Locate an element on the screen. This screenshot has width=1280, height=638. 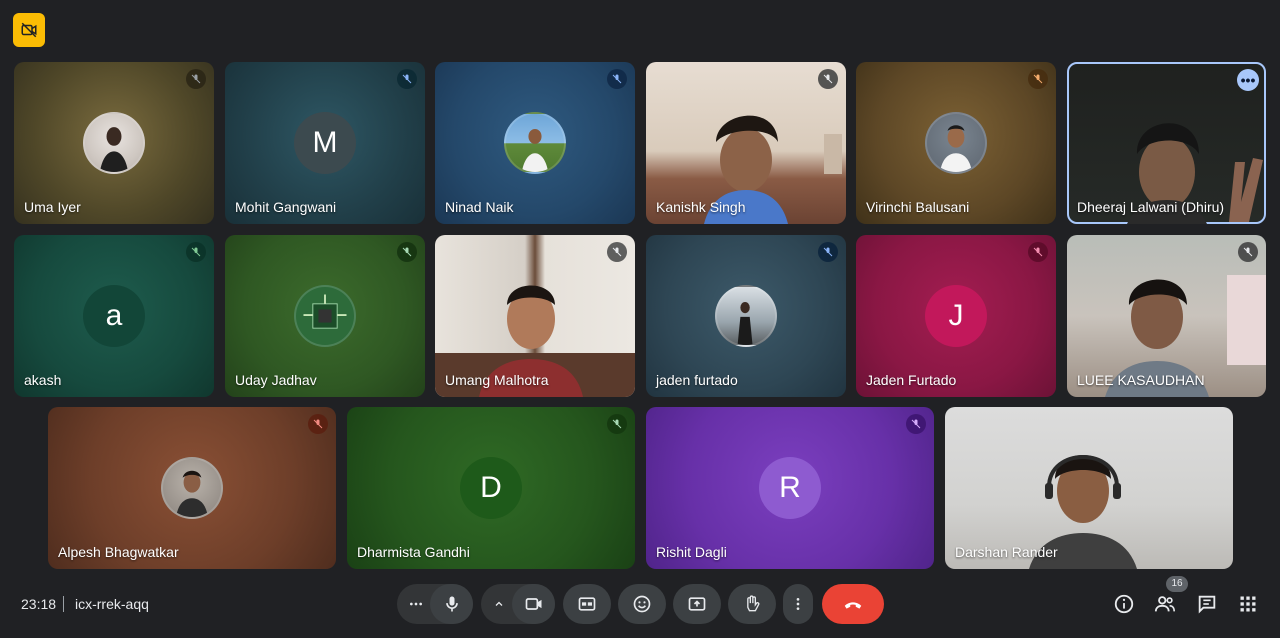
chat-button is located at coordinates (1207, 604).